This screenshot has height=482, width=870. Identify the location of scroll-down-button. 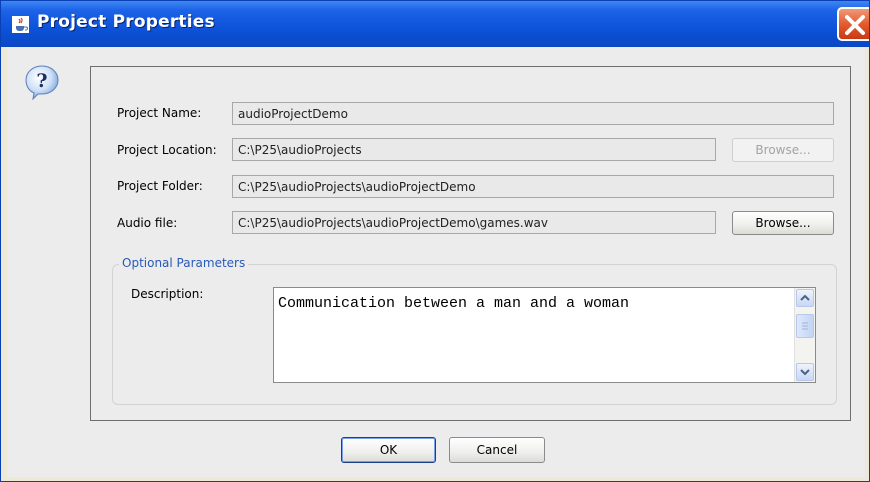
(805, 372).